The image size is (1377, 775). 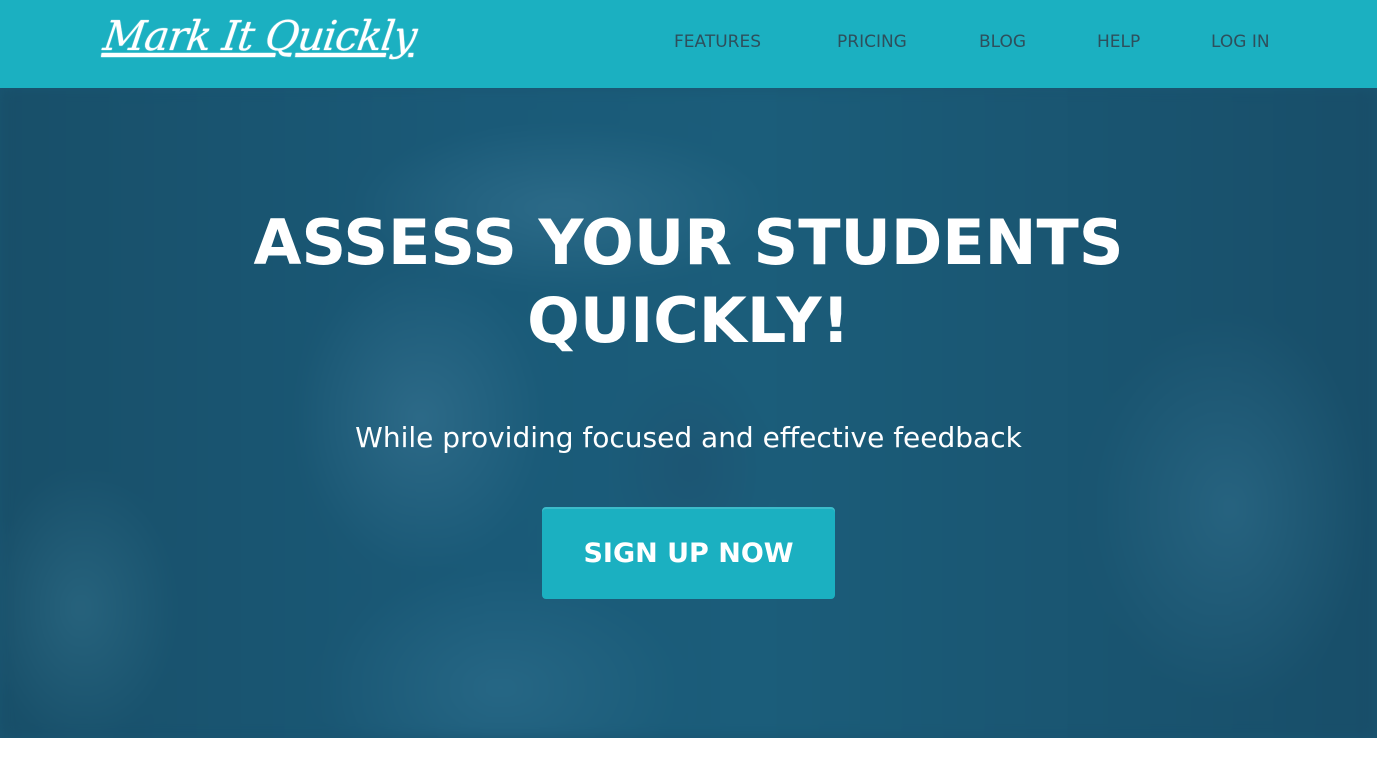 What do you see at coordinates (1118, 42) in the screenshot?
I see `nav-help-link: HELP` at bounding box center [1118, 42].